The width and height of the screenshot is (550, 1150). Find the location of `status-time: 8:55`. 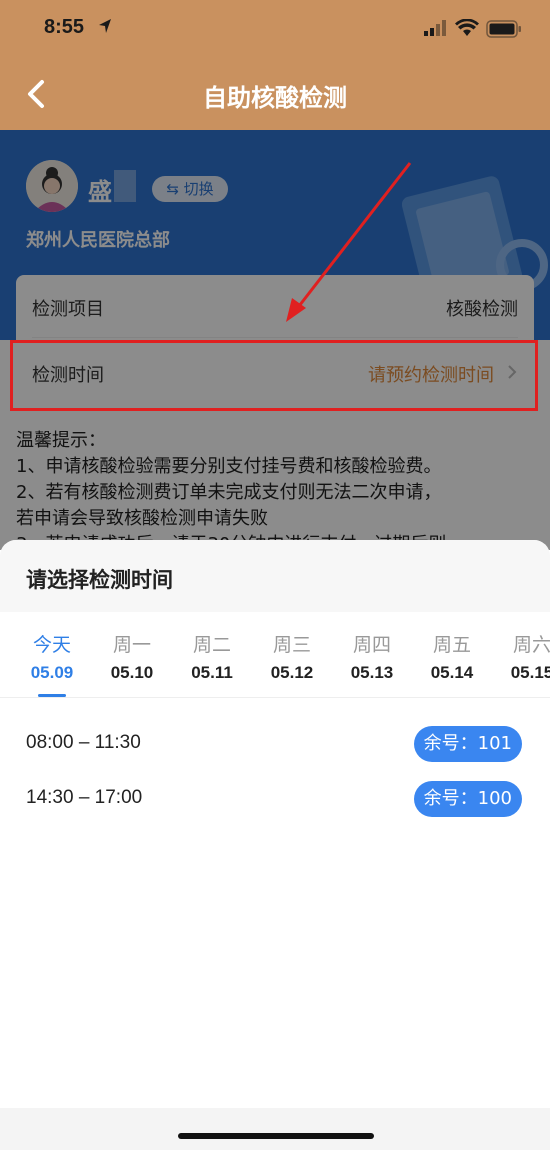

status-time: 8:55 is located at coordinates (64, 27).